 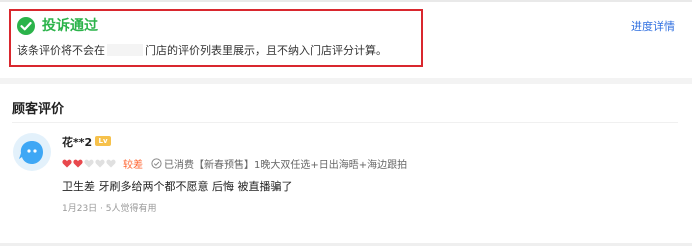 What do you see at coordinates (177, 186) in the screenshot?
I see `review-content: 卫生差 牙刷多给两个都不愿意 后悔 被直播骗了` at bounding box center [177, 186].